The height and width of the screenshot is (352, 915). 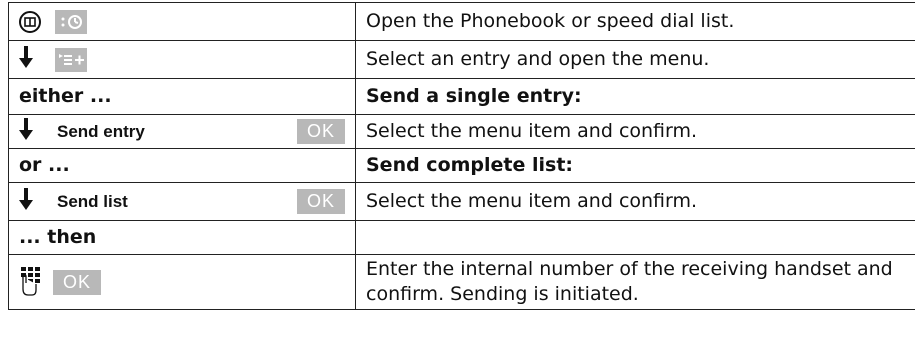 What do you see at coordinates (71, 21) in the screenshot?
I see `speed-dial-icon` at bounding box center [71, 21].